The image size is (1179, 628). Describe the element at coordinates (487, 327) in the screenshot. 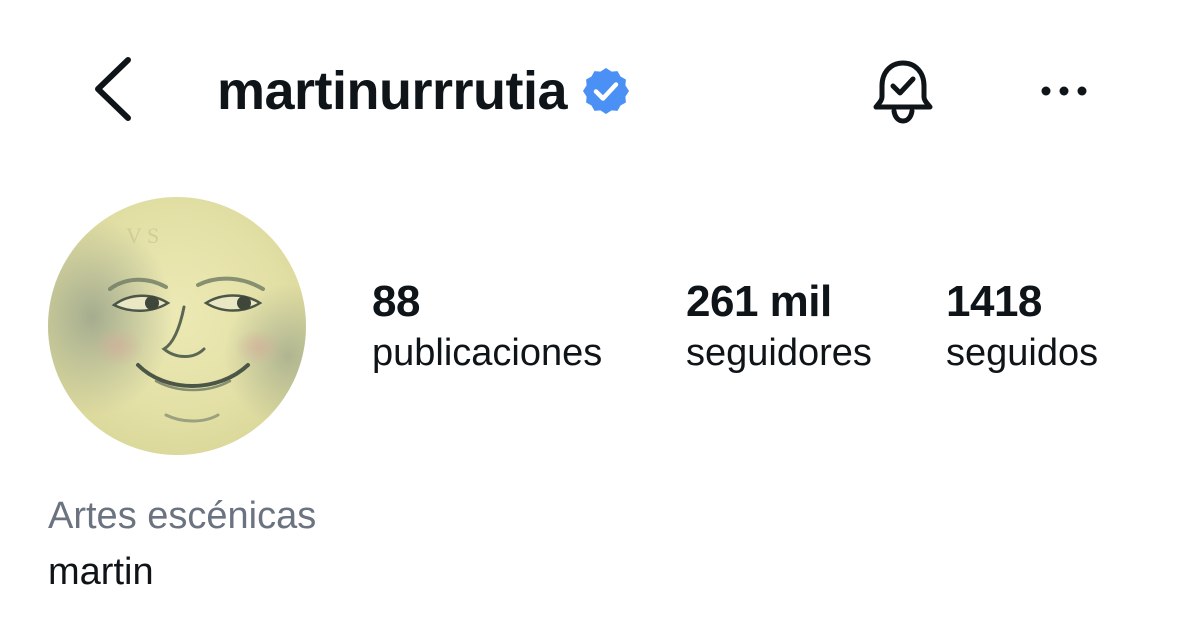

I see `stat-posts: 88 publicaciones` at that location.